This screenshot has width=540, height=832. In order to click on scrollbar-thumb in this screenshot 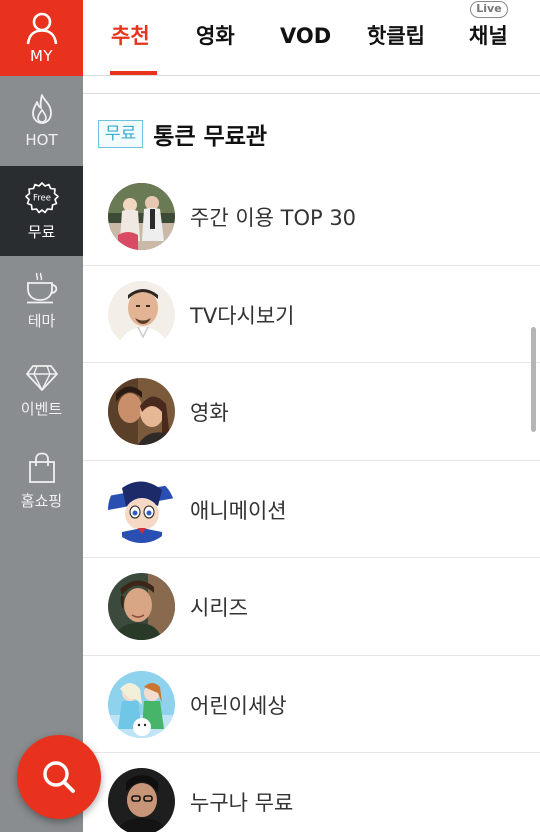, I will do `click(533, 379)`.